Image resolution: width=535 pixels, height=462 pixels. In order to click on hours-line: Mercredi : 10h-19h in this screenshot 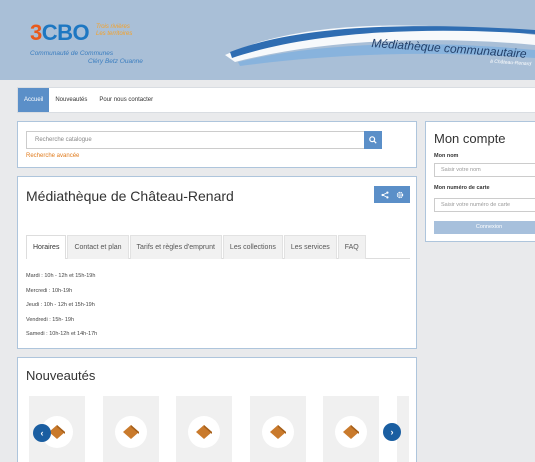, I will do `click(49, 290)`.